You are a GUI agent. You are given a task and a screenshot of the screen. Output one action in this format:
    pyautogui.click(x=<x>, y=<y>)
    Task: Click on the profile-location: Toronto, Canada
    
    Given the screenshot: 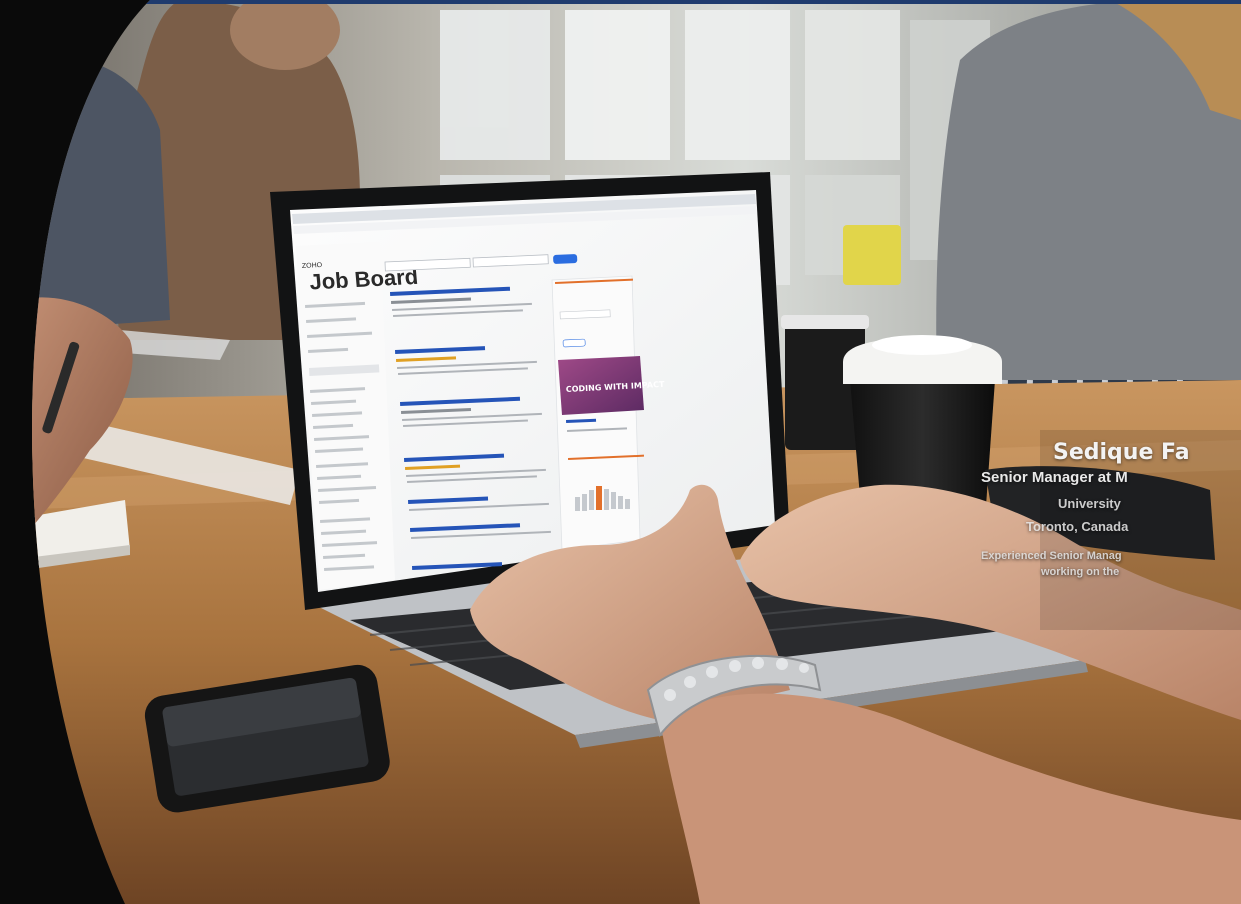 What is the action you would take?
    pyautogui.click(x=1077, y=526)
    